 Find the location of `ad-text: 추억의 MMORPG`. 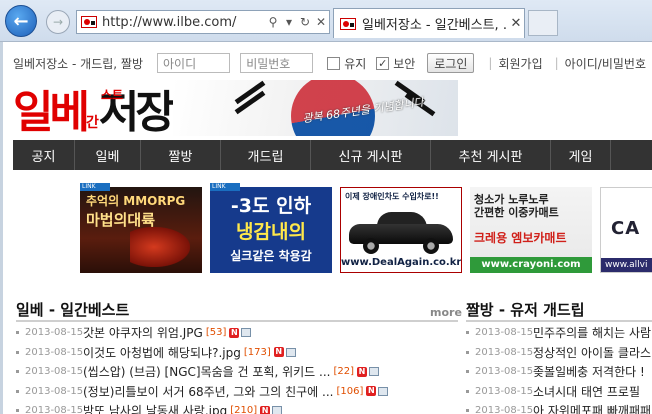

ad-text: 추억의 MMORPG is located at coordinates (136, 201).